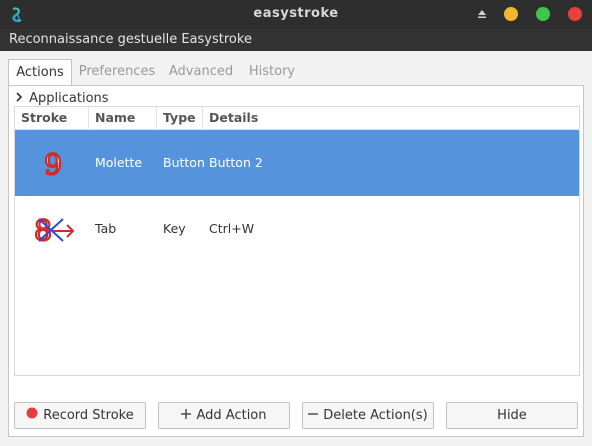 Image resolution: width=592 pixels, height=446 pixels. What do you see at coordinates (272, 72) in the screenshot?
I see `tab-history: History` at bounding box center [272, 72].